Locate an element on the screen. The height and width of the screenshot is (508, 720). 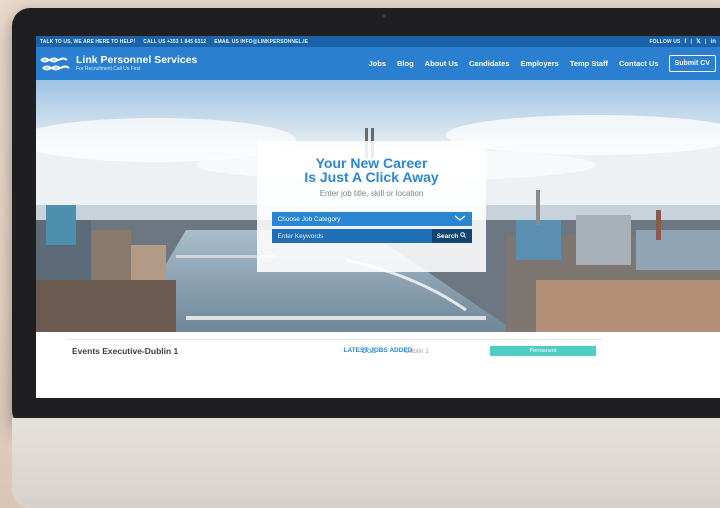
nav-blog: Blog is located at coordinates (405, 63).